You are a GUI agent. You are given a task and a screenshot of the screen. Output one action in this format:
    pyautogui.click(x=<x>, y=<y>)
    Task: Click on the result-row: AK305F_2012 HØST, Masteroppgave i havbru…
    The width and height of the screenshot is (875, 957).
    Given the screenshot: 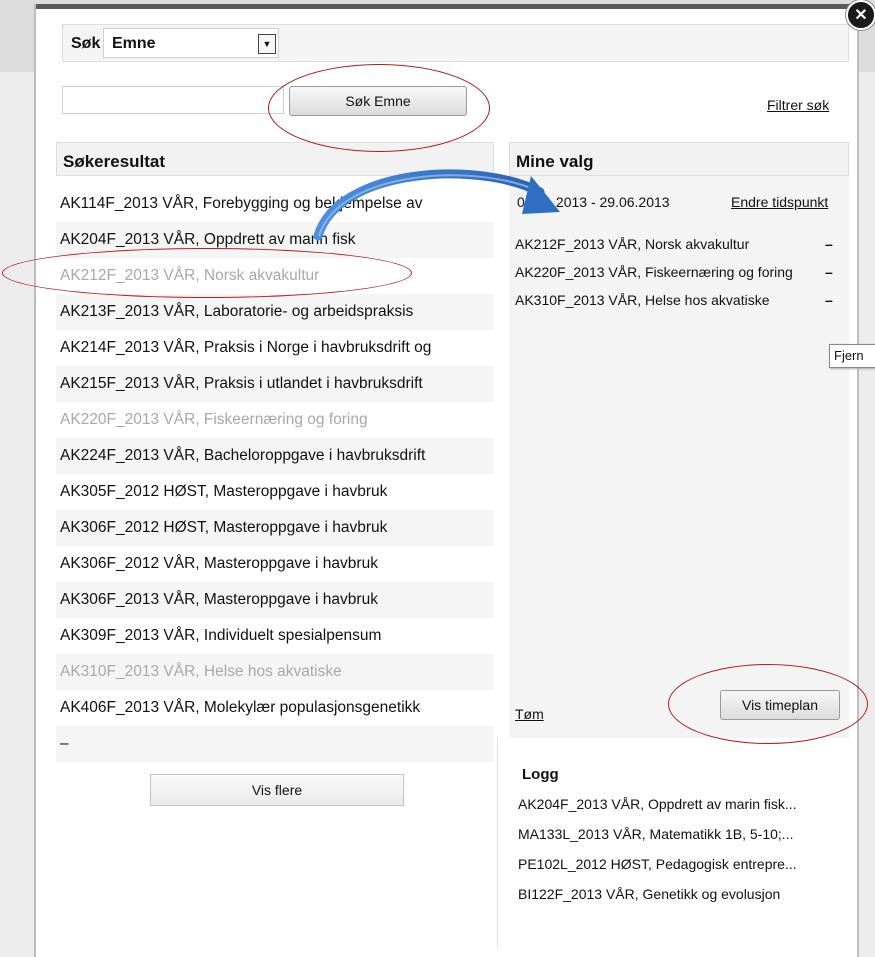 What is the action you would take?
    pyautogui.click(x=275, y=492)
    